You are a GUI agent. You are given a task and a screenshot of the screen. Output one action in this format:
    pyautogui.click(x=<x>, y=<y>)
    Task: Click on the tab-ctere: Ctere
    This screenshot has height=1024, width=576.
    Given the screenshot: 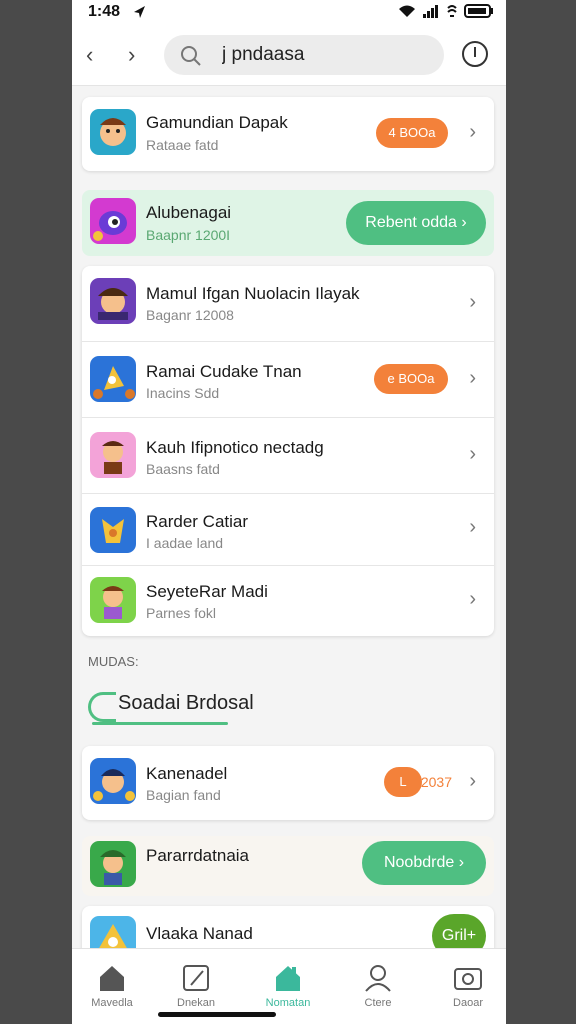 What is the action you would take?
    pyautogui.click(x=378, y=983)
    